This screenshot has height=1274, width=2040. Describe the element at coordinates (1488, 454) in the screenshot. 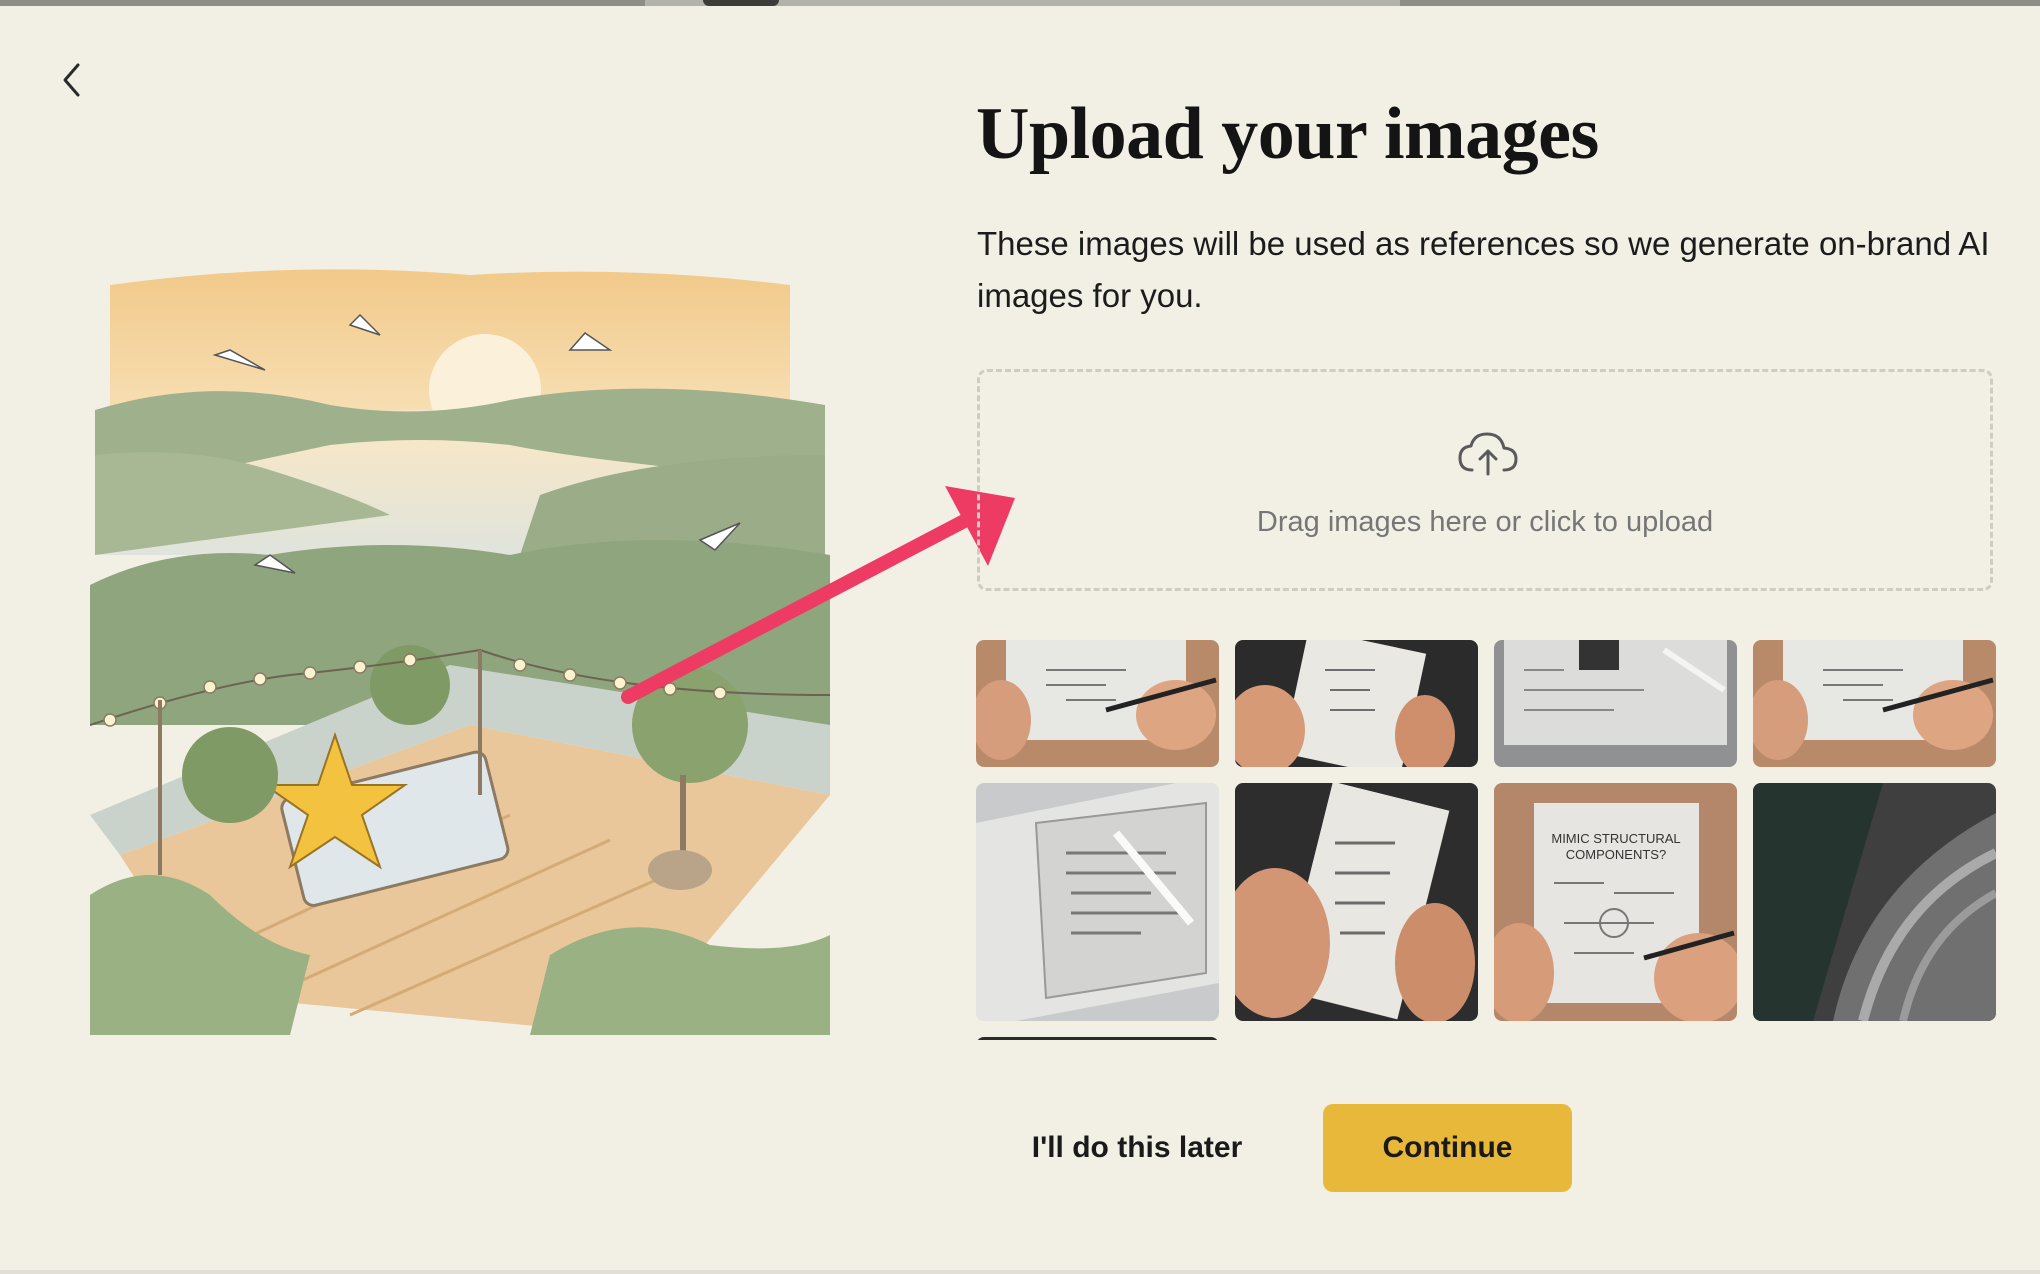

I see `cloud-upload-icon` at that location.